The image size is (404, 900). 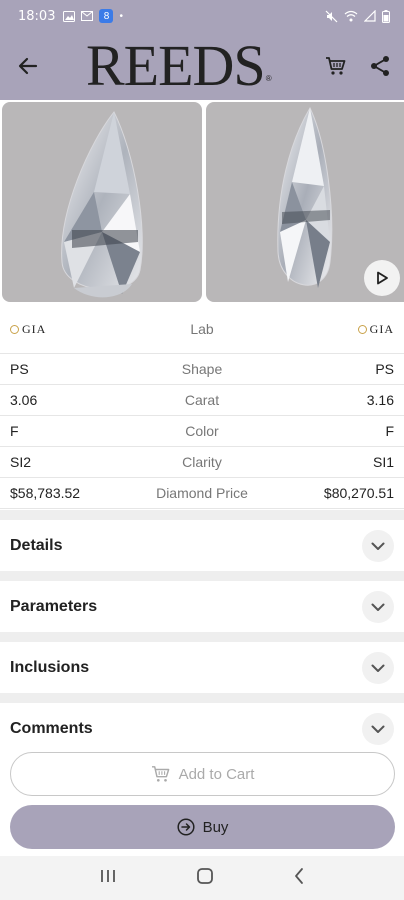 I want to click on nav-back-button, so click(x=299, y=878).